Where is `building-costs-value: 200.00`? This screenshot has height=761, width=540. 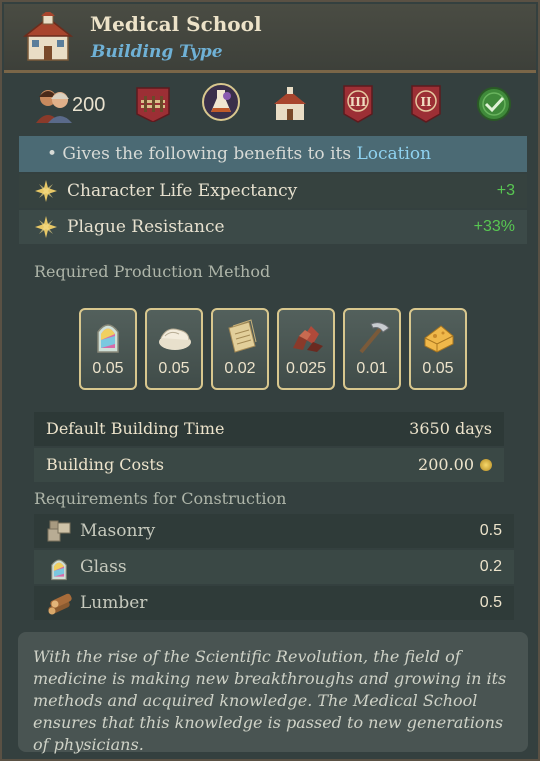 building-costs-value: 200.00 is located at coordinates (446, 464).